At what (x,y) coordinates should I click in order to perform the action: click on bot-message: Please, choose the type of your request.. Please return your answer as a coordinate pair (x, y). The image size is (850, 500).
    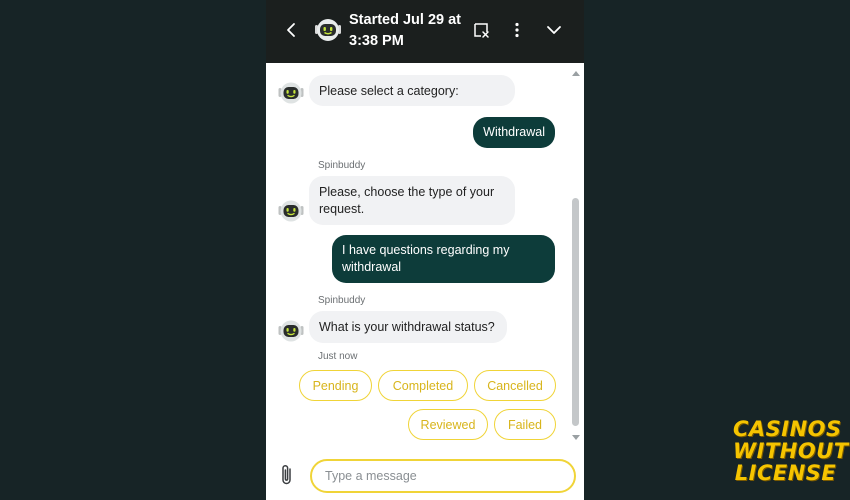
    Looking at the image, I should click on (412, 200).